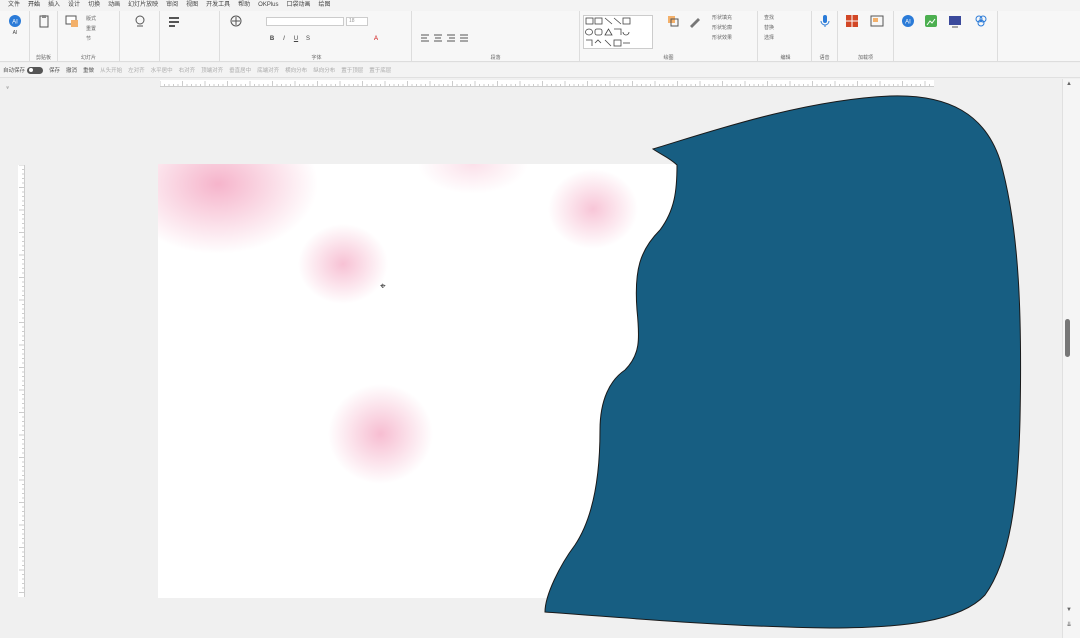 The width and height of the screenshot is (1080, 638). What do you see at coordinates (769, 38) in the screenshot?
I see `select-button: 选择` at bounding box center [769, 38].